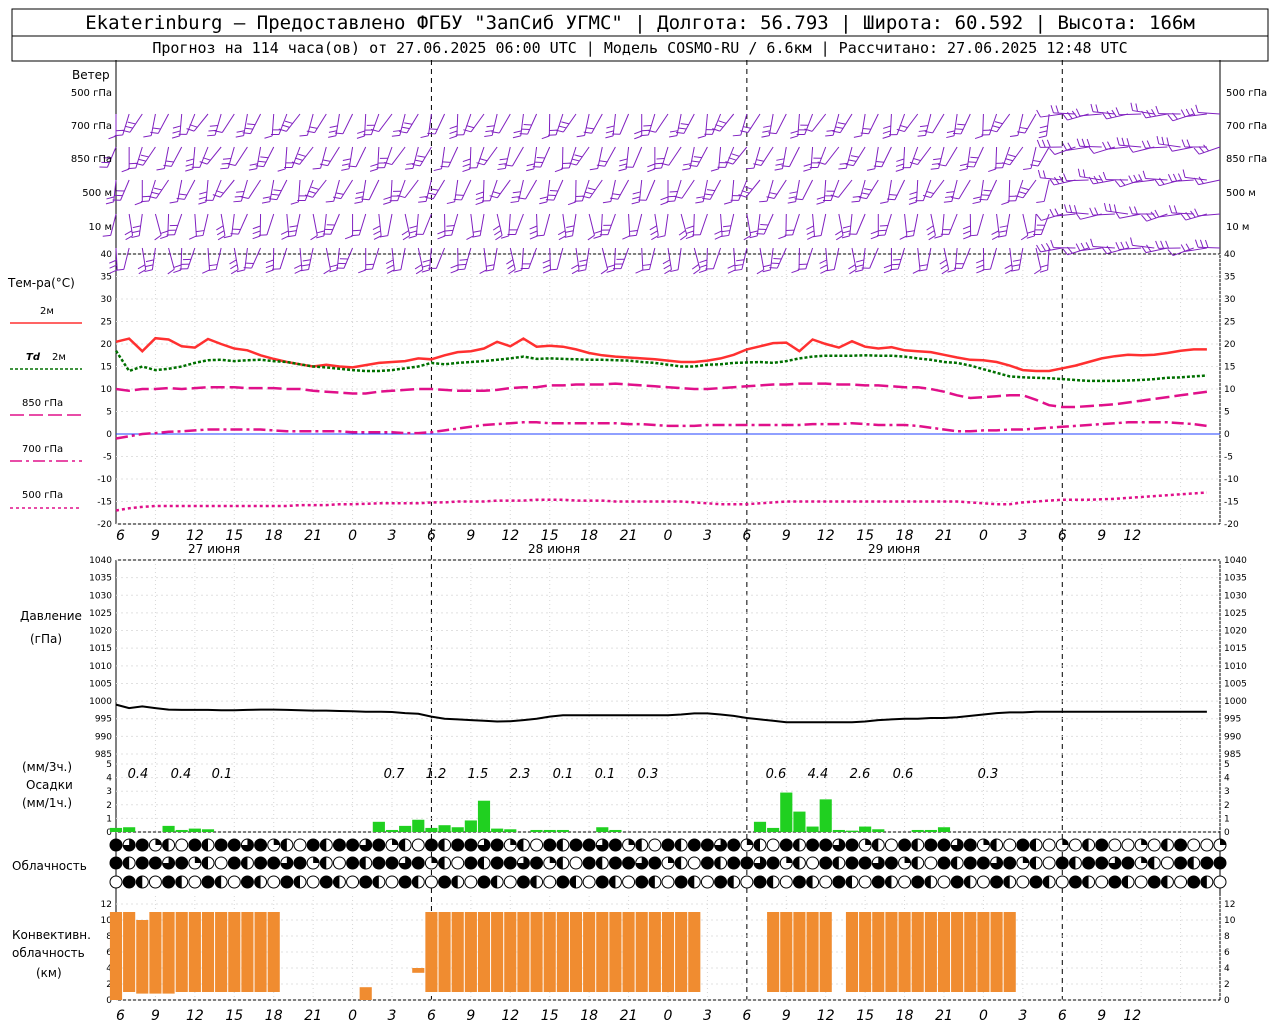  What do you see at coordinates (707, 536) in the screenshot?
I see `time-tick-top-15: 3` at bounding box center [707, 536].